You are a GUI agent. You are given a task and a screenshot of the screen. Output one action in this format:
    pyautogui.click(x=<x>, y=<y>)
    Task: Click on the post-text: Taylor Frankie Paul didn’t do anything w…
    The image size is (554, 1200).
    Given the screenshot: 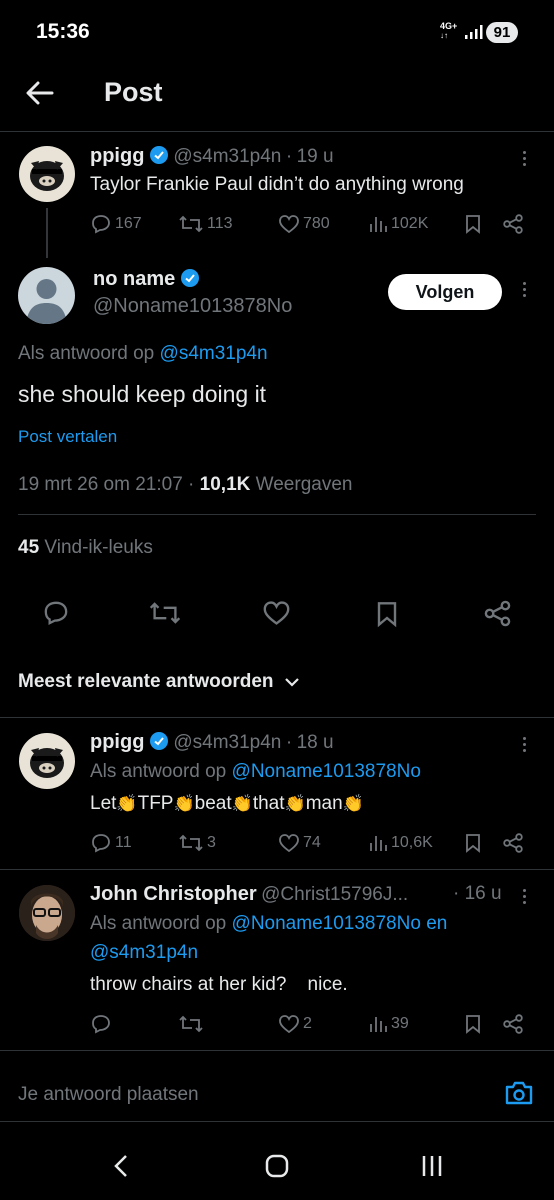 What is the action you would take?
    pyautogui.click(x=277, y=184)
    